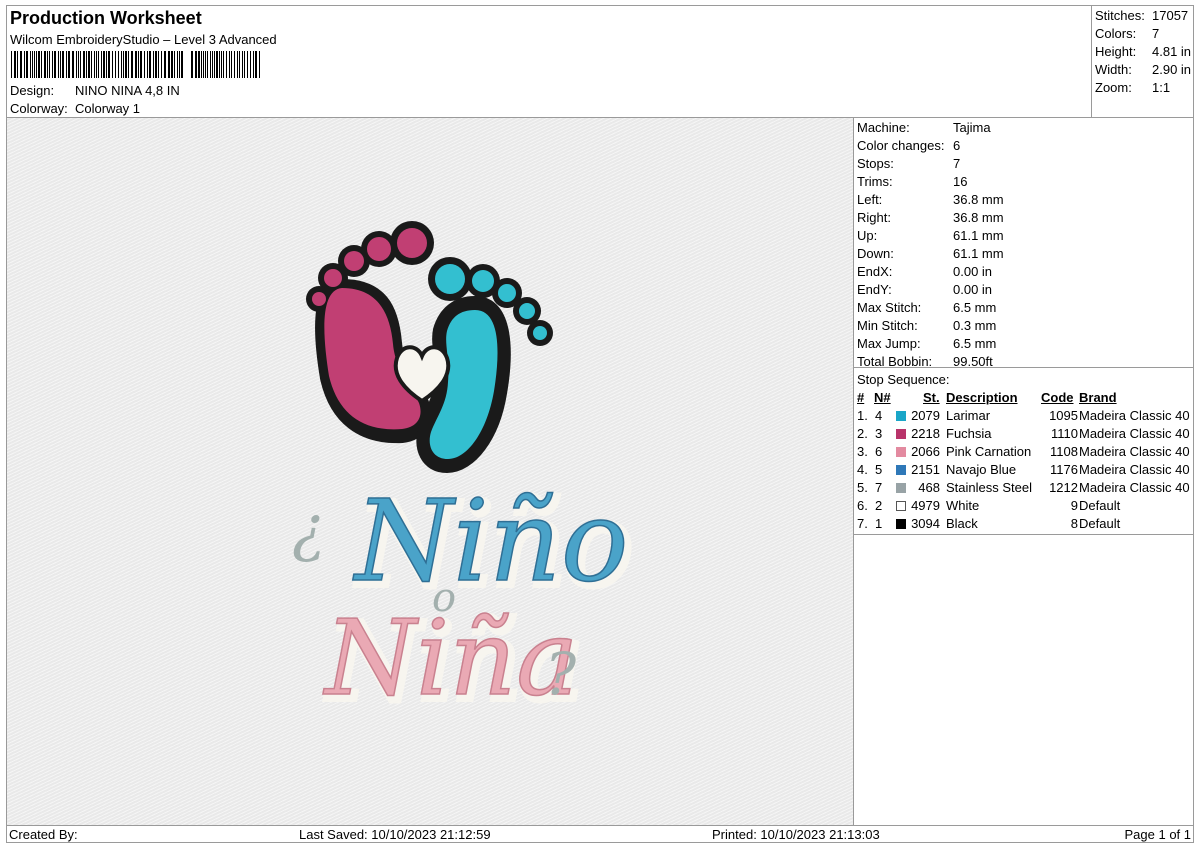 The height and width of the screenshot is (848, 1200). I want to click on summary-stitches: Stitches: 17057, so click(1142, 15).